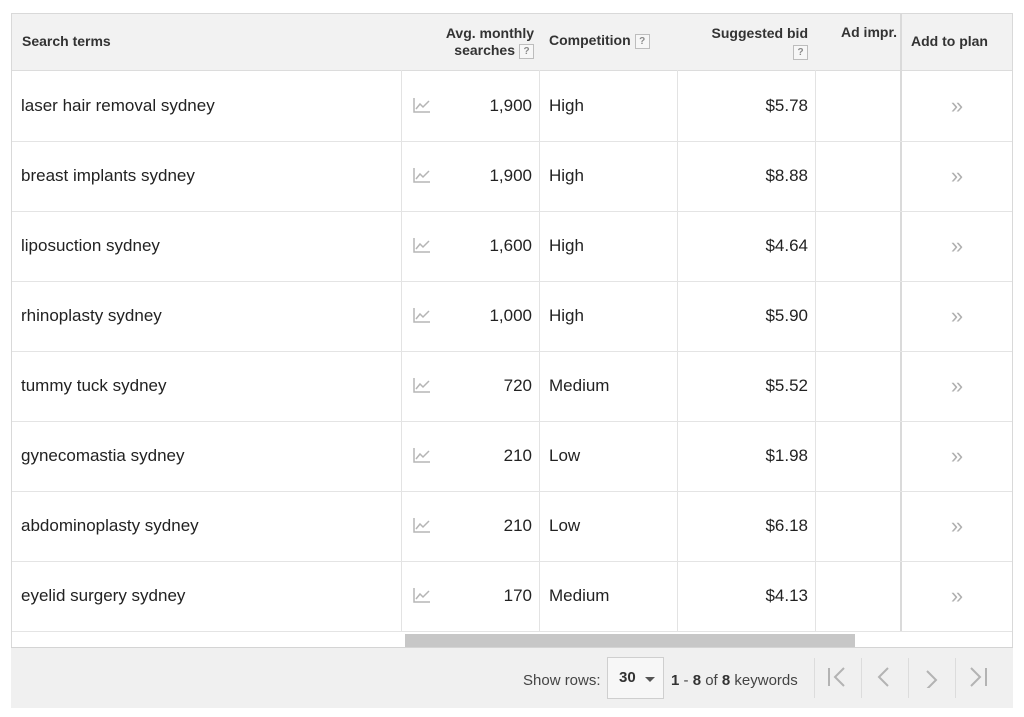 The width and height of the screenshot is (1024, 717). I want to click on avg-monthly-searches: 1,000, so click(510, 315).